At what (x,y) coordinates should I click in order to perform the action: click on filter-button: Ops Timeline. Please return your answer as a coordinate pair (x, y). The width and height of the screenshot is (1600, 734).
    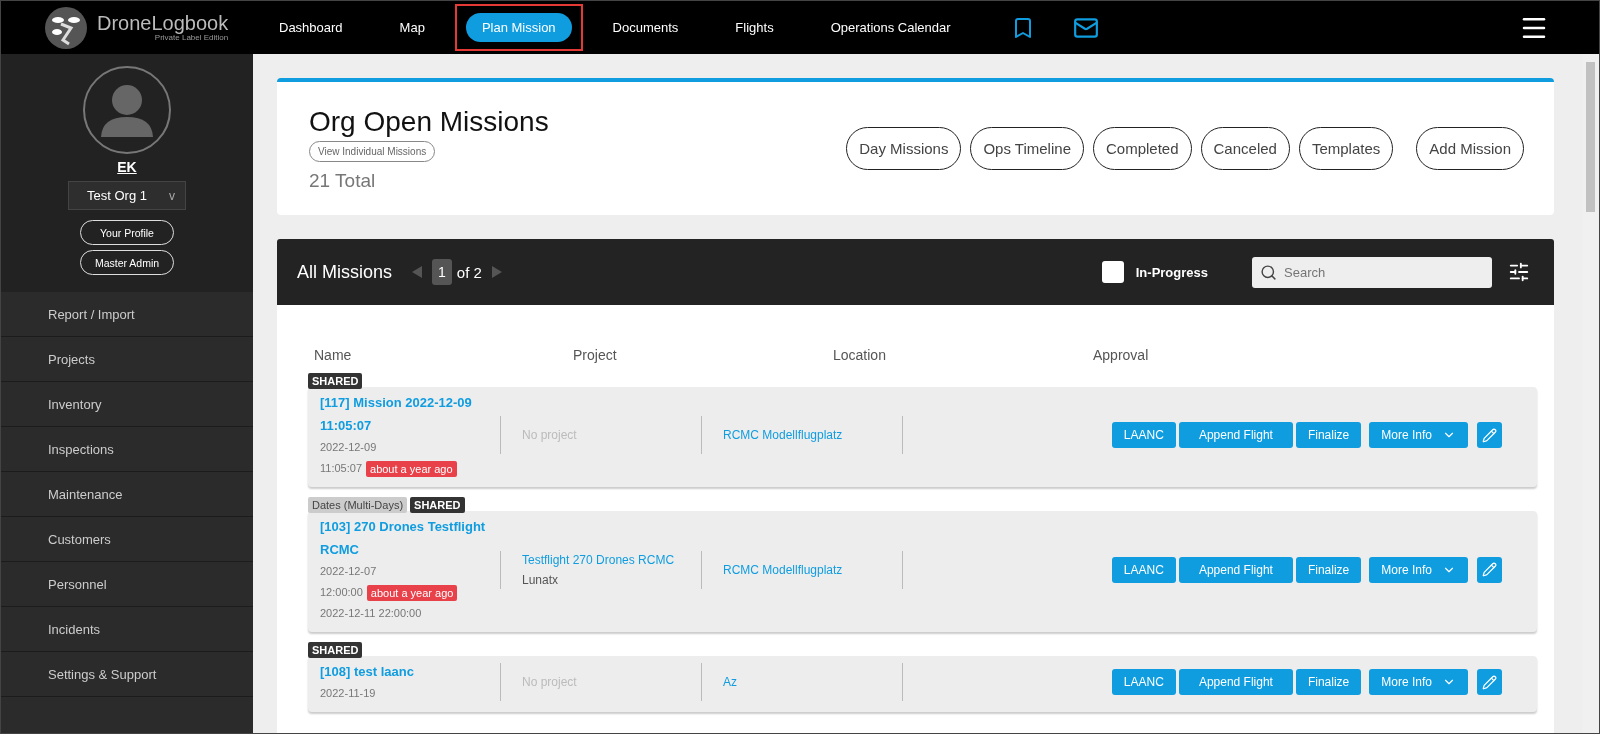
    Looking at the image, I should click on (1027, 148).